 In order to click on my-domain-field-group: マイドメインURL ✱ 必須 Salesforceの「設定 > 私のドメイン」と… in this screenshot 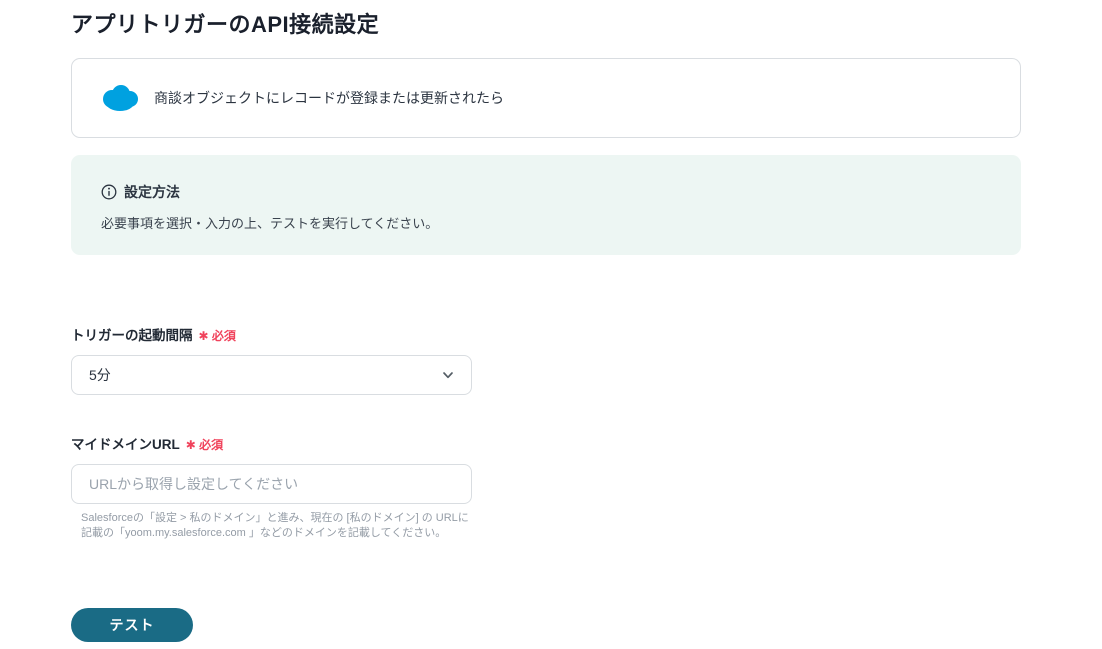, I will do `click(271, 487)`.